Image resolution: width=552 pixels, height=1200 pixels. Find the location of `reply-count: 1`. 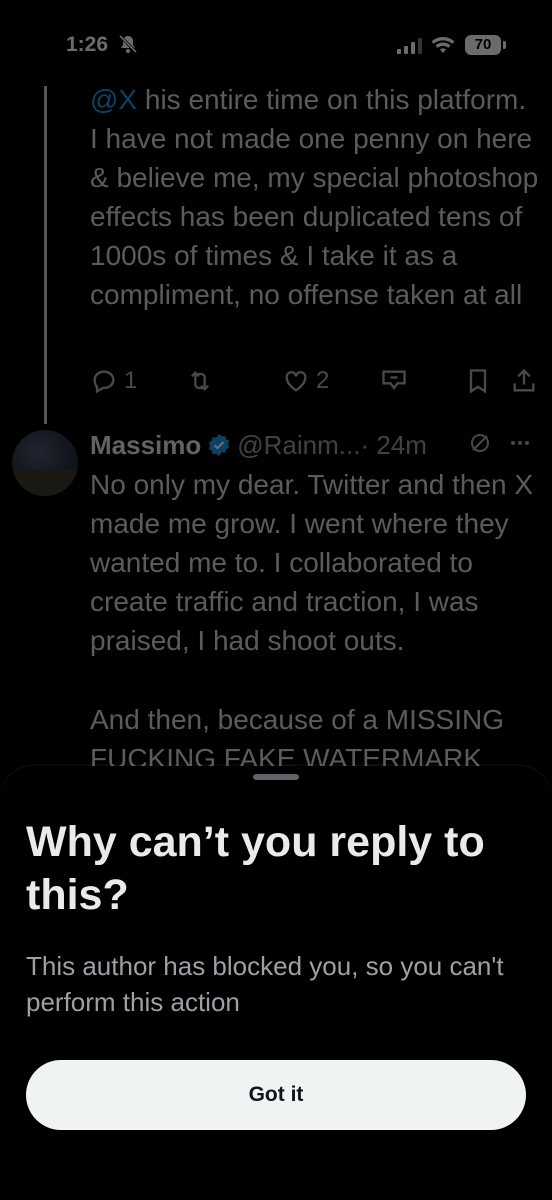

reply-count: 1 is located at coordinates (131, 380).